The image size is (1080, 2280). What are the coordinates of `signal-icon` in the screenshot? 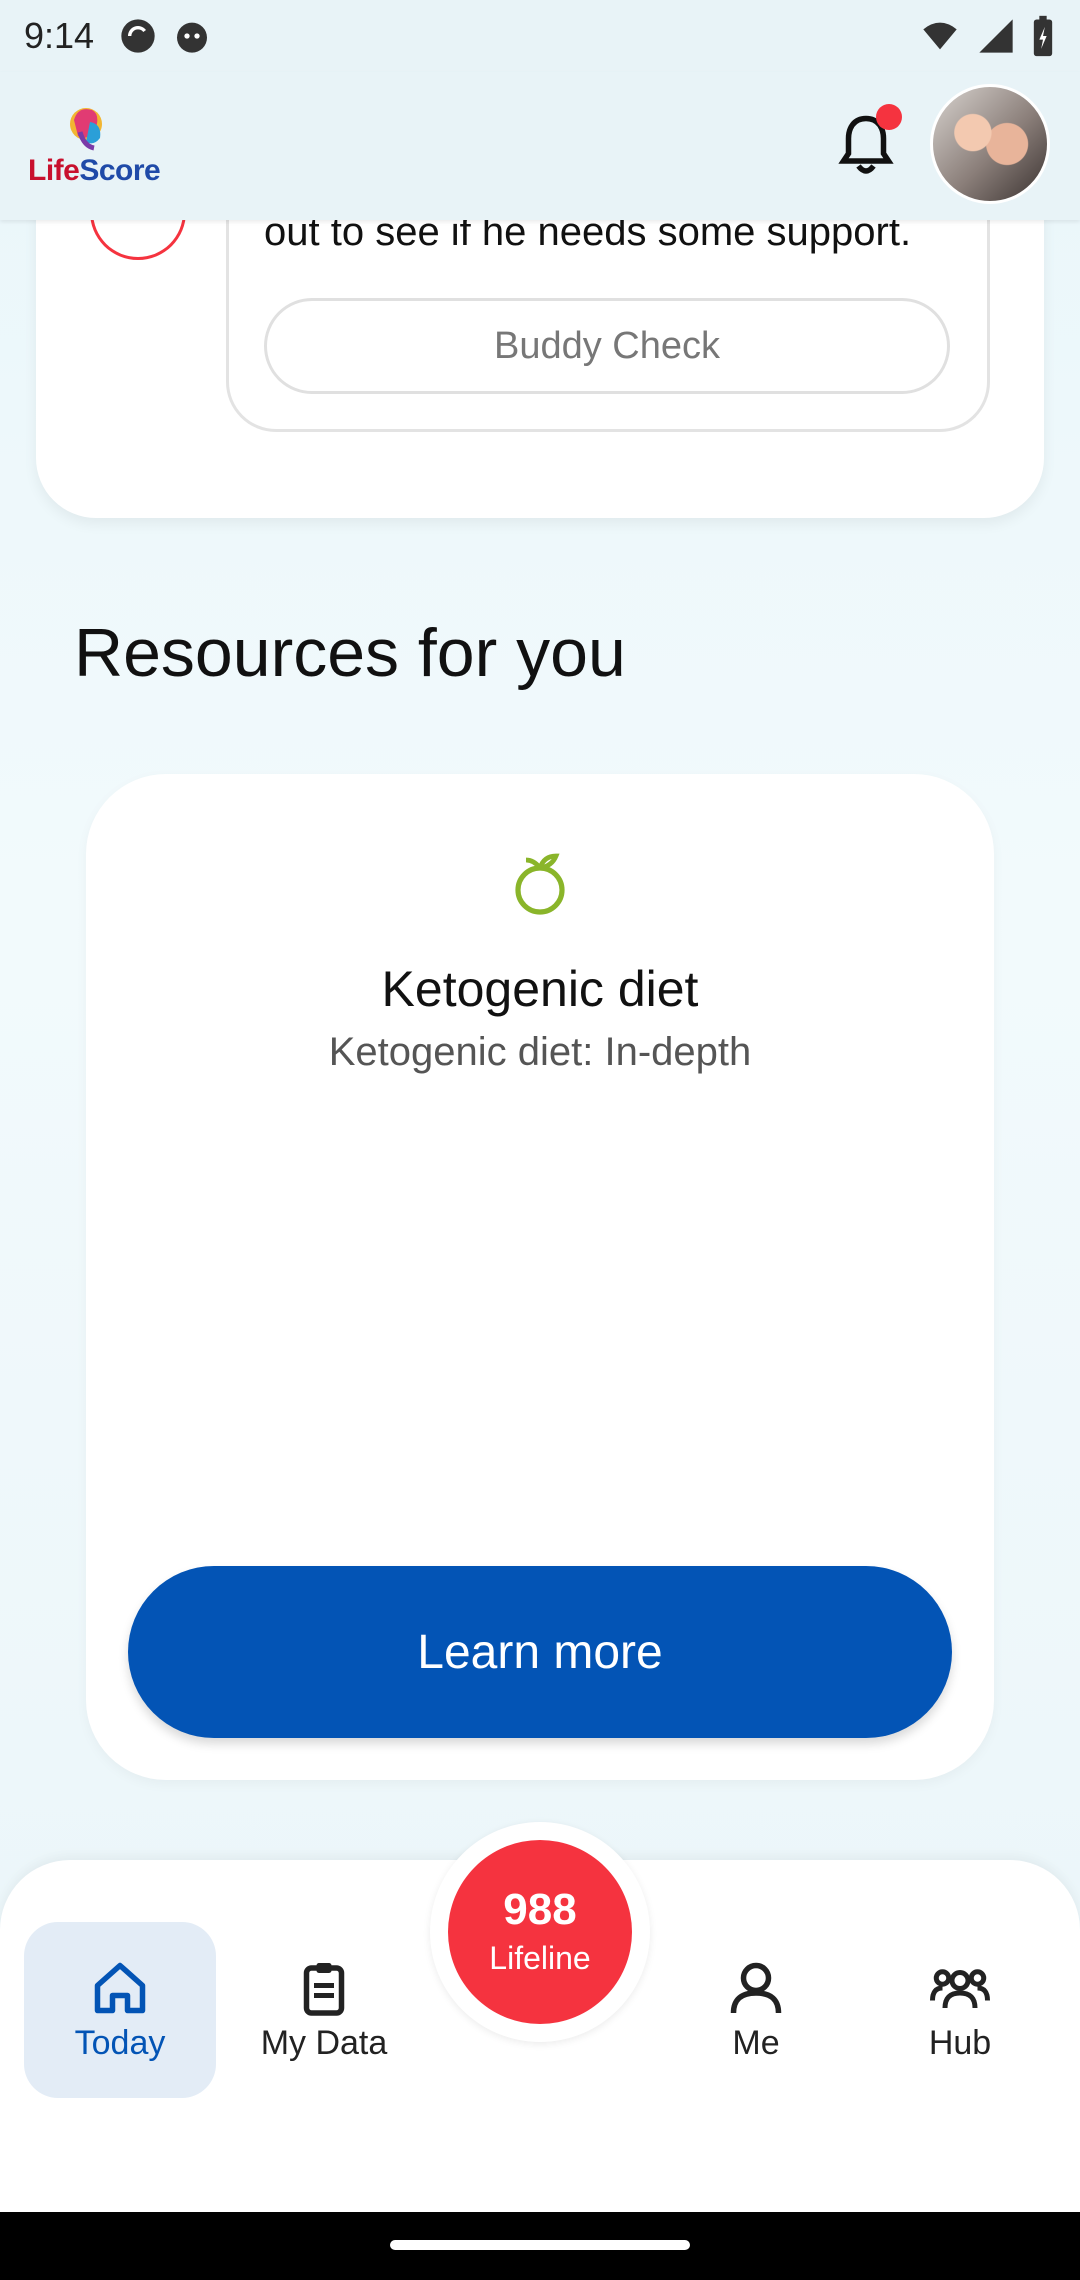 It's located at (996, 36).